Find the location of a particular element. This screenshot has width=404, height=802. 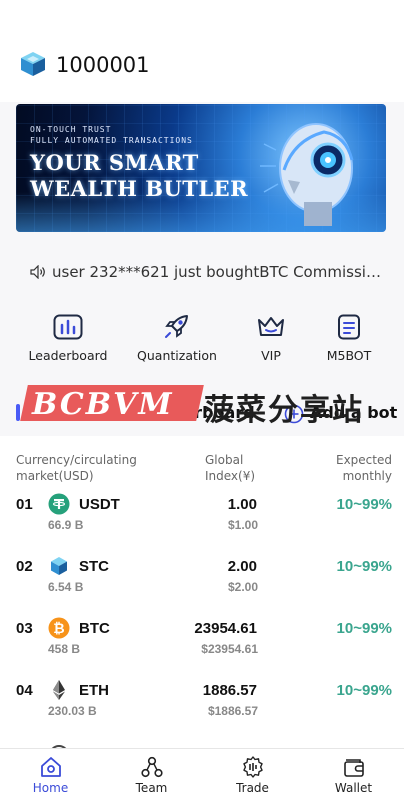

row-rank: 03 is located at coordinates (24, 628).